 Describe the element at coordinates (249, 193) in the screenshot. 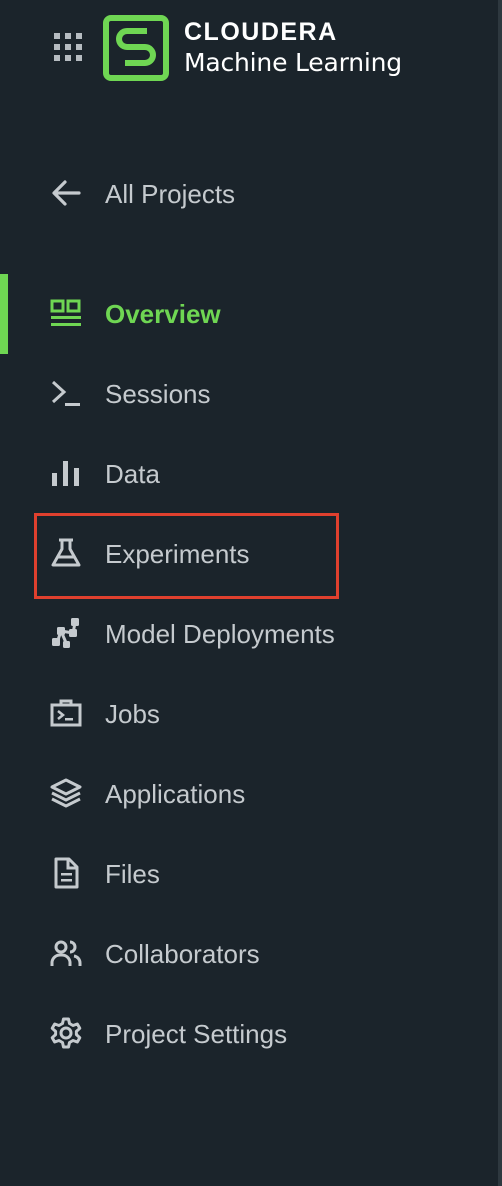

I see `all-projects-link: All Projects` at that location.